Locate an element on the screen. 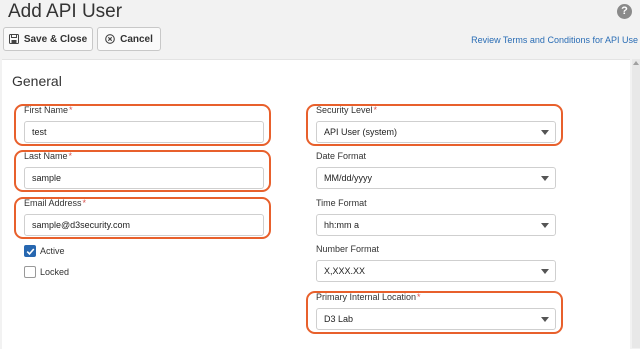 This screenshot has width=640, height=349. number-format-select: X,XXX.XX is located at coordinates (436, 271).